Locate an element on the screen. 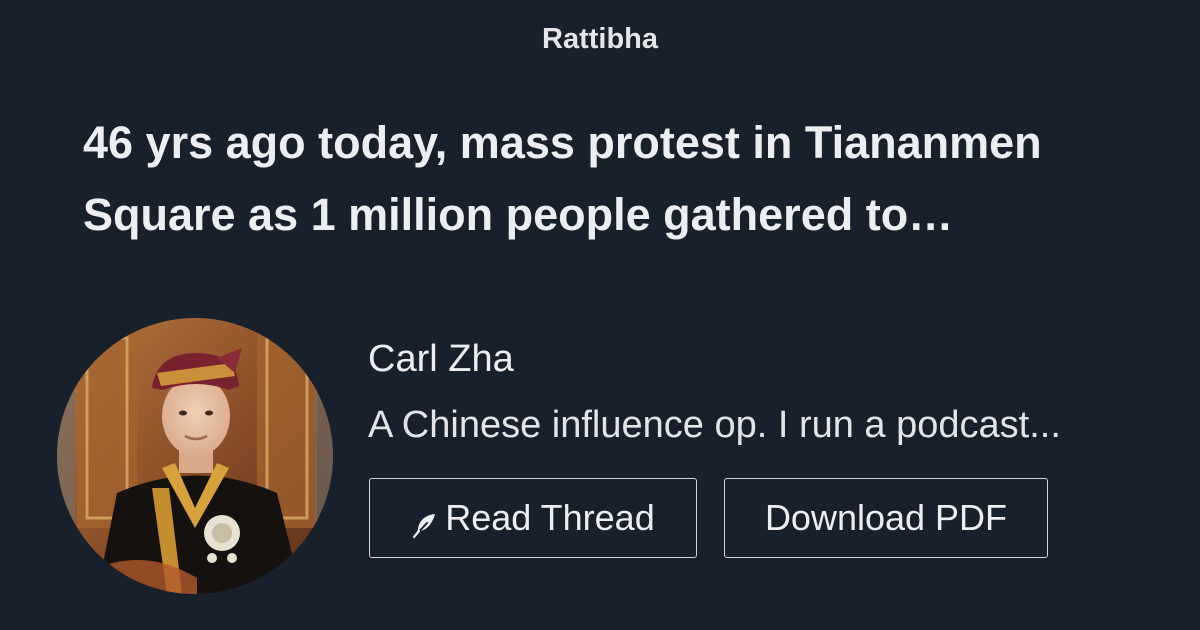 This screenshot has height=630, width=1200. author-name: Carl Zha is located at coordinates (441, 359).